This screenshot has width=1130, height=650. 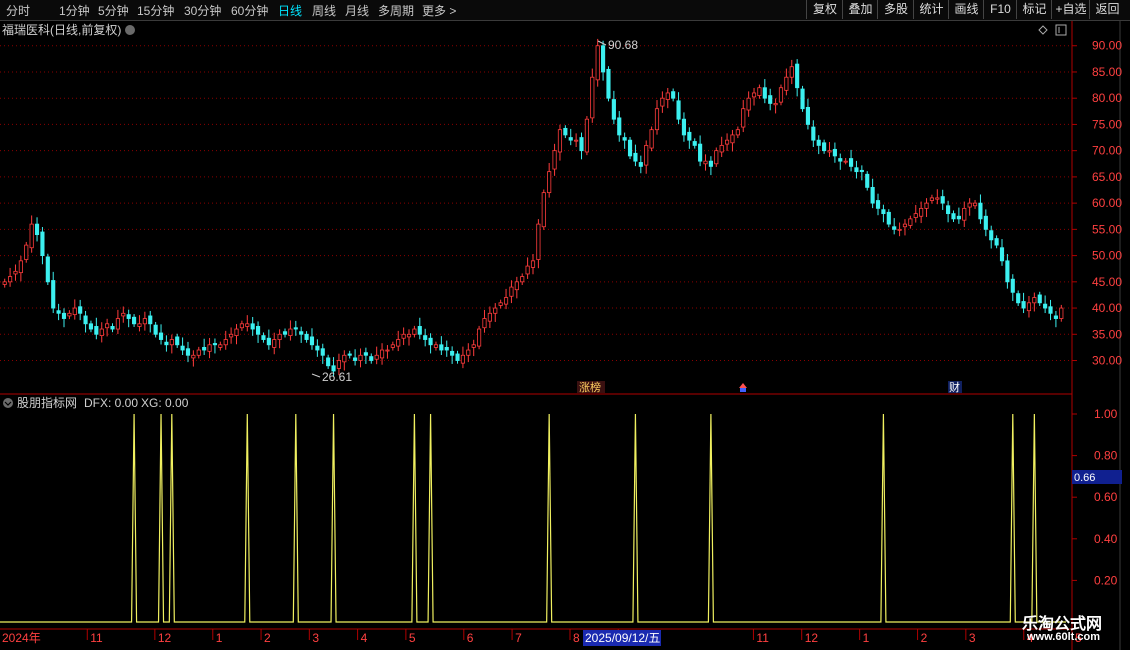 What do you see at coordinates (470, 638) in the screenshot?
I see `month-label: 6` at bounding box center [470, 638].